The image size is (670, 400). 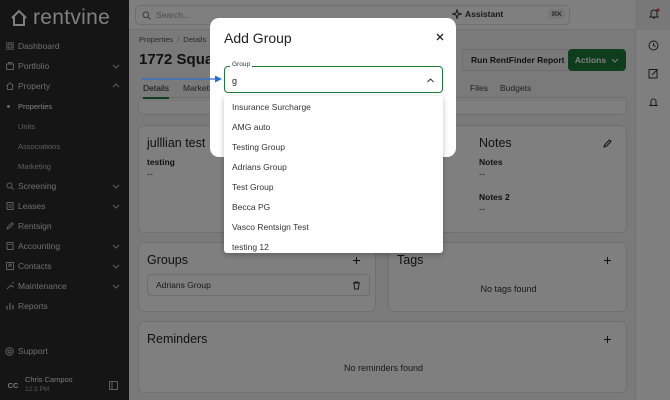 I want to click on pointer-arrow-annotation, so click(x=182, y=79).